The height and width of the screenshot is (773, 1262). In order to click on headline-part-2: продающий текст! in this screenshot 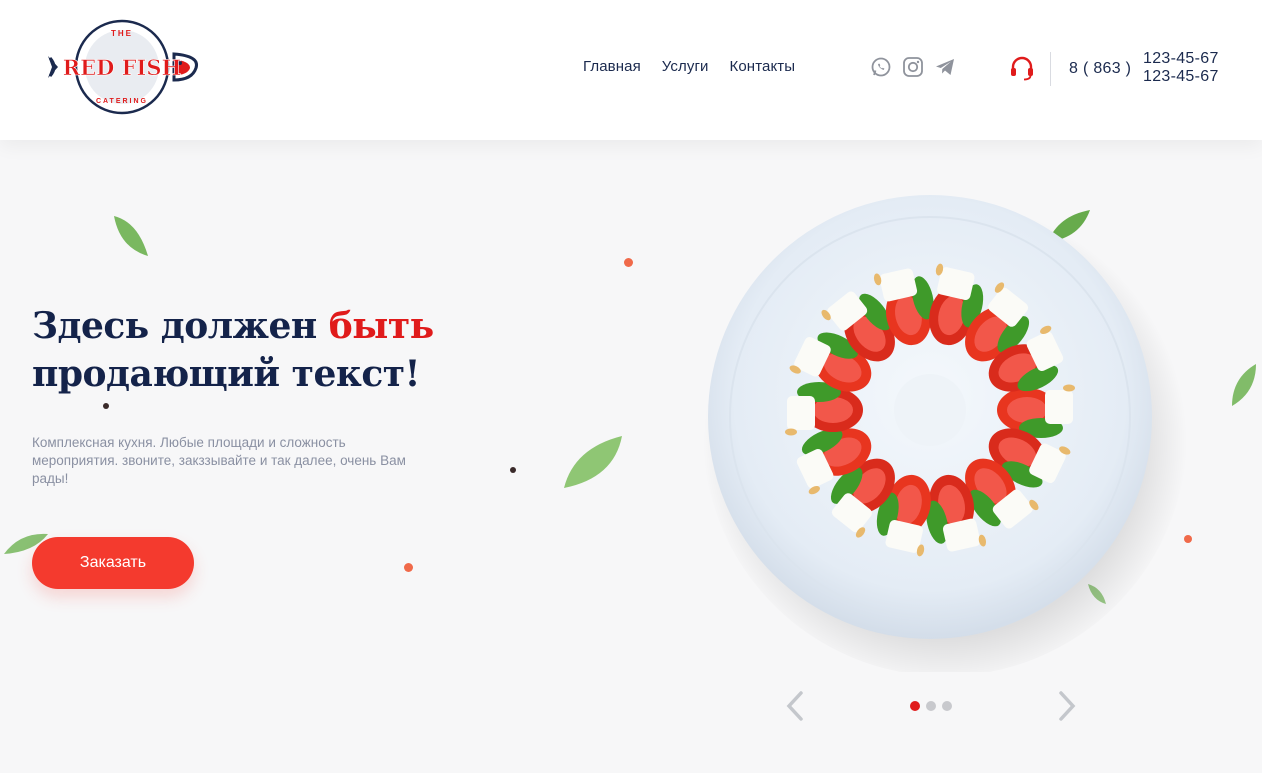, I will do `click(226, 374)`.